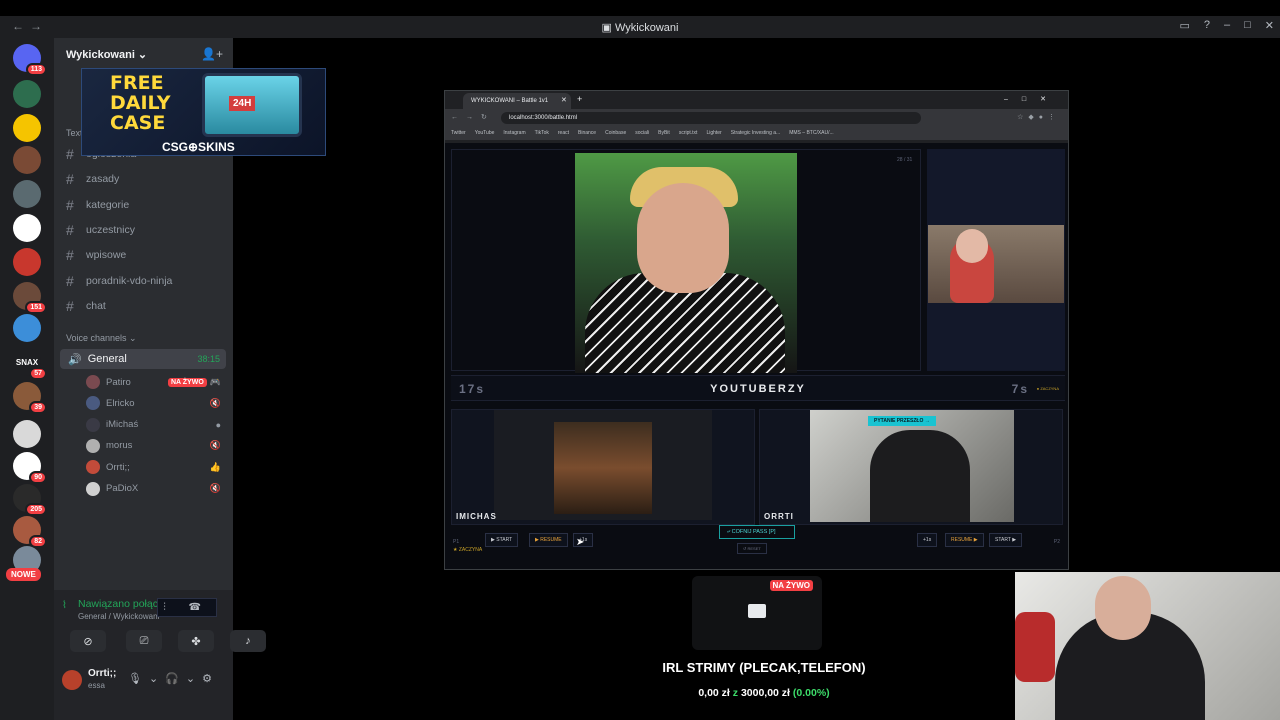 This screenshot has width=1280, height=720. What do you see at coordinates (927, 540) in the screenshot?
I see `p2-plus-second-button: +1s` at bounding box center [927, 540].